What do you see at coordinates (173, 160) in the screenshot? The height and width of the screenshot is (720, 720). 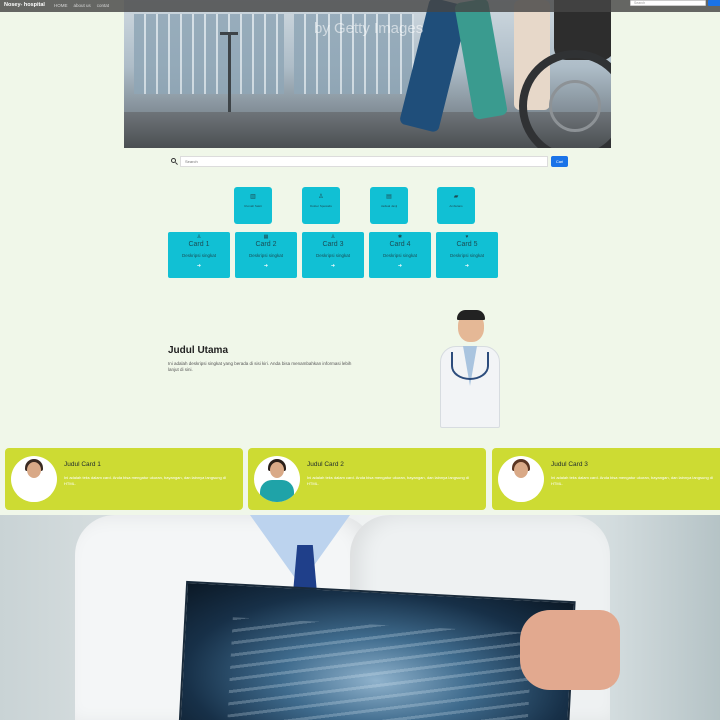 I see `search-icon` at bounding box center [173, 160].